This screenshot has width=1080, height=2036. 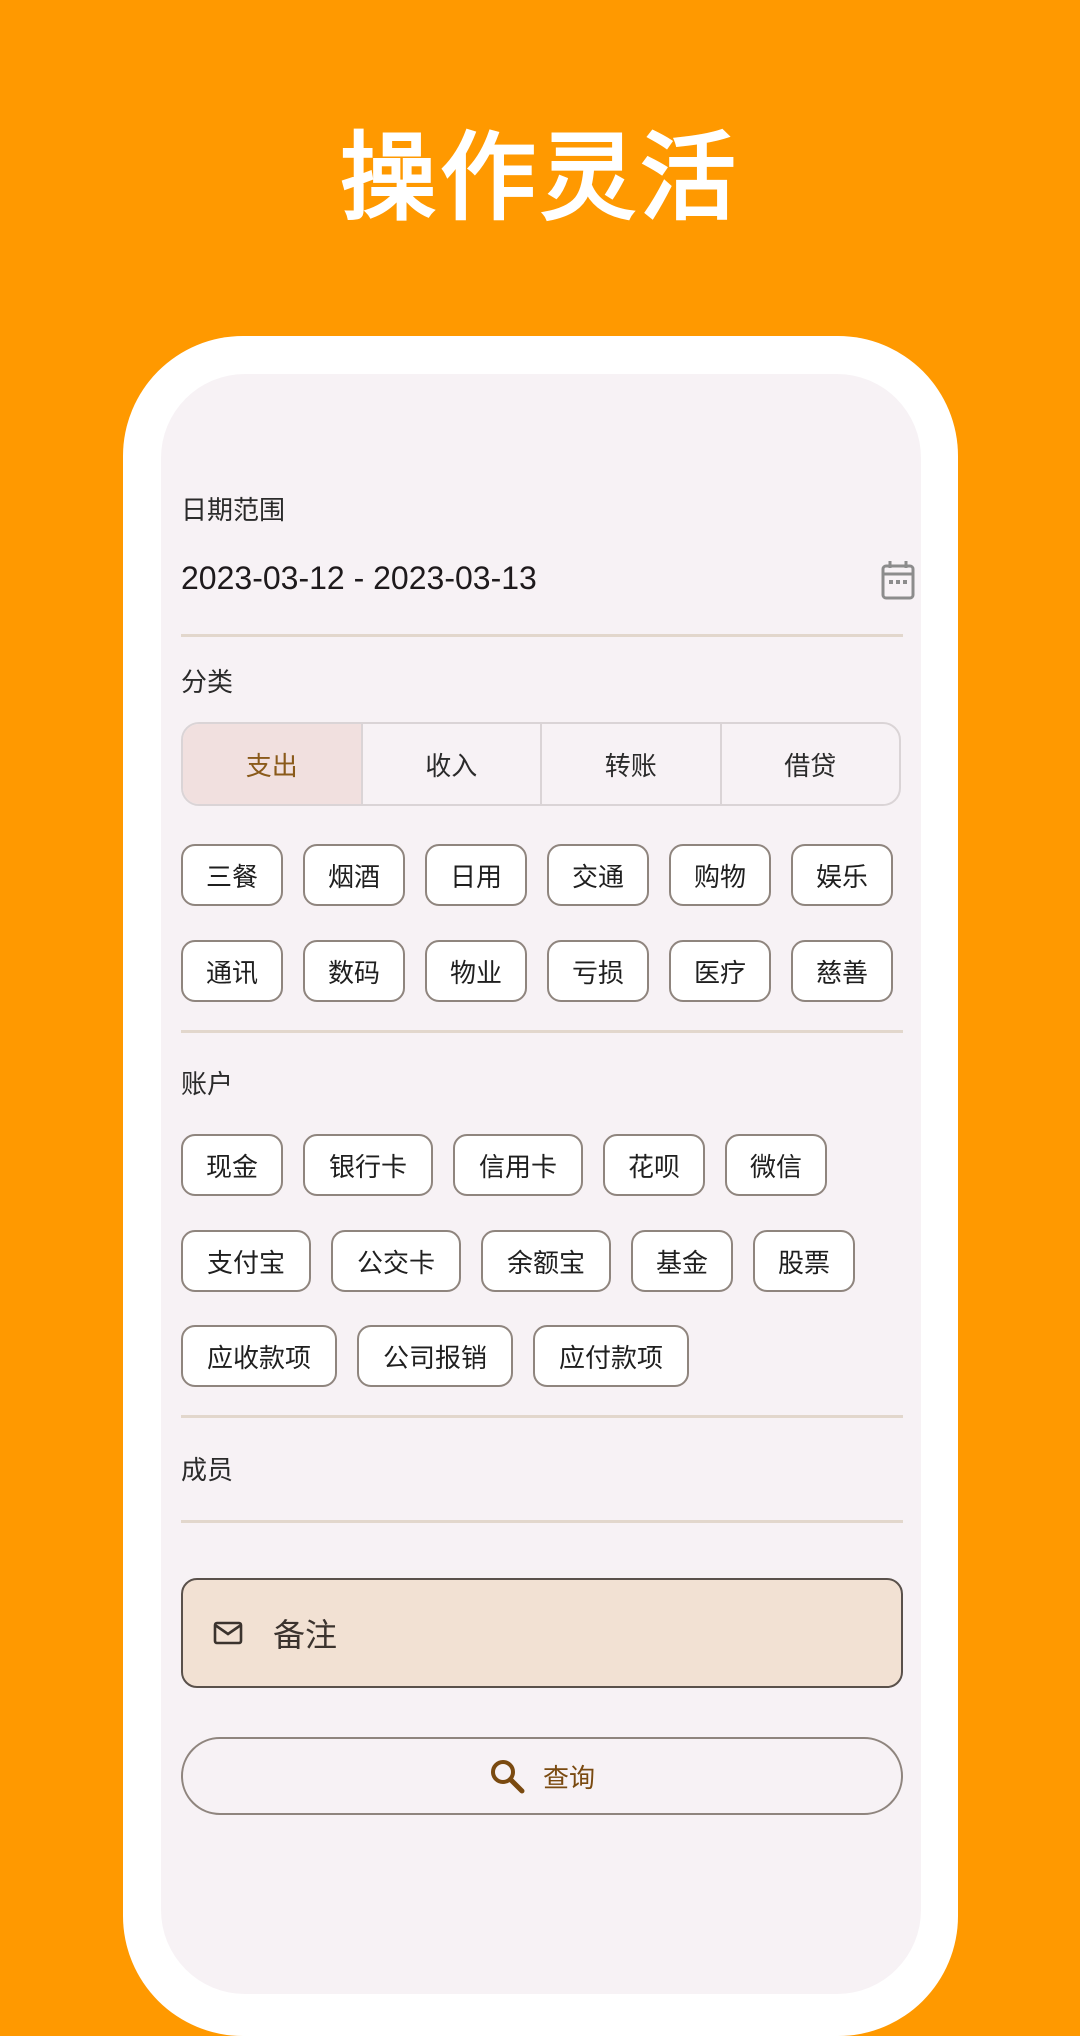 I want to click on account-chip: 现金, so click(x=232, y=1165).